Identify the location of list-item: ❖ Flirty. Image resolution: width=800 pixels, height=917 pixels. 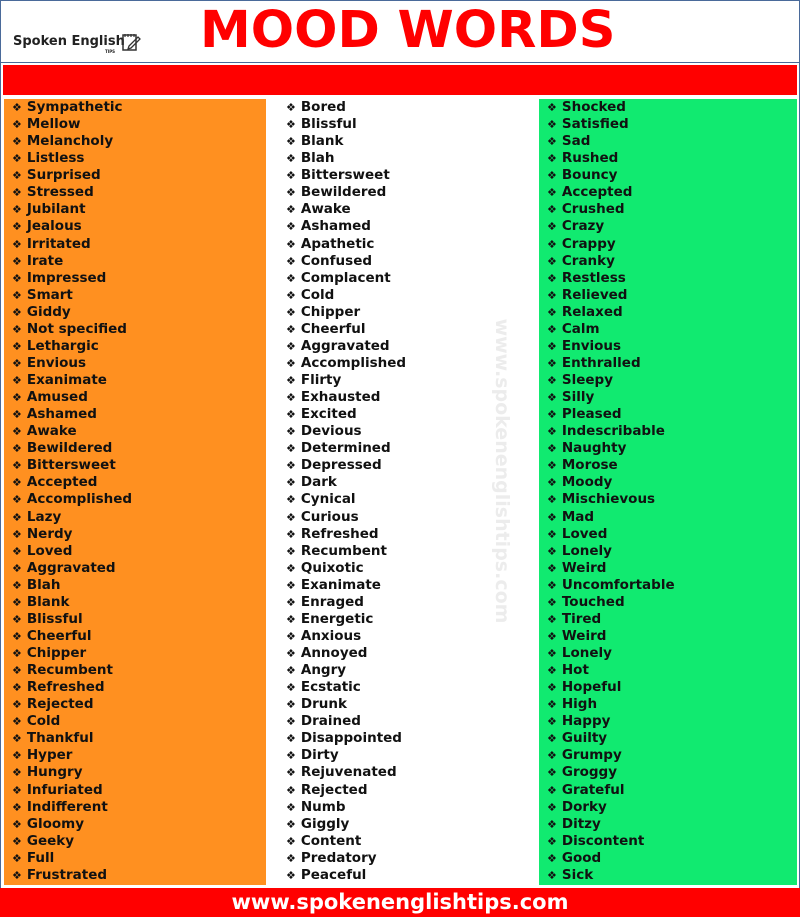
(346, 380).